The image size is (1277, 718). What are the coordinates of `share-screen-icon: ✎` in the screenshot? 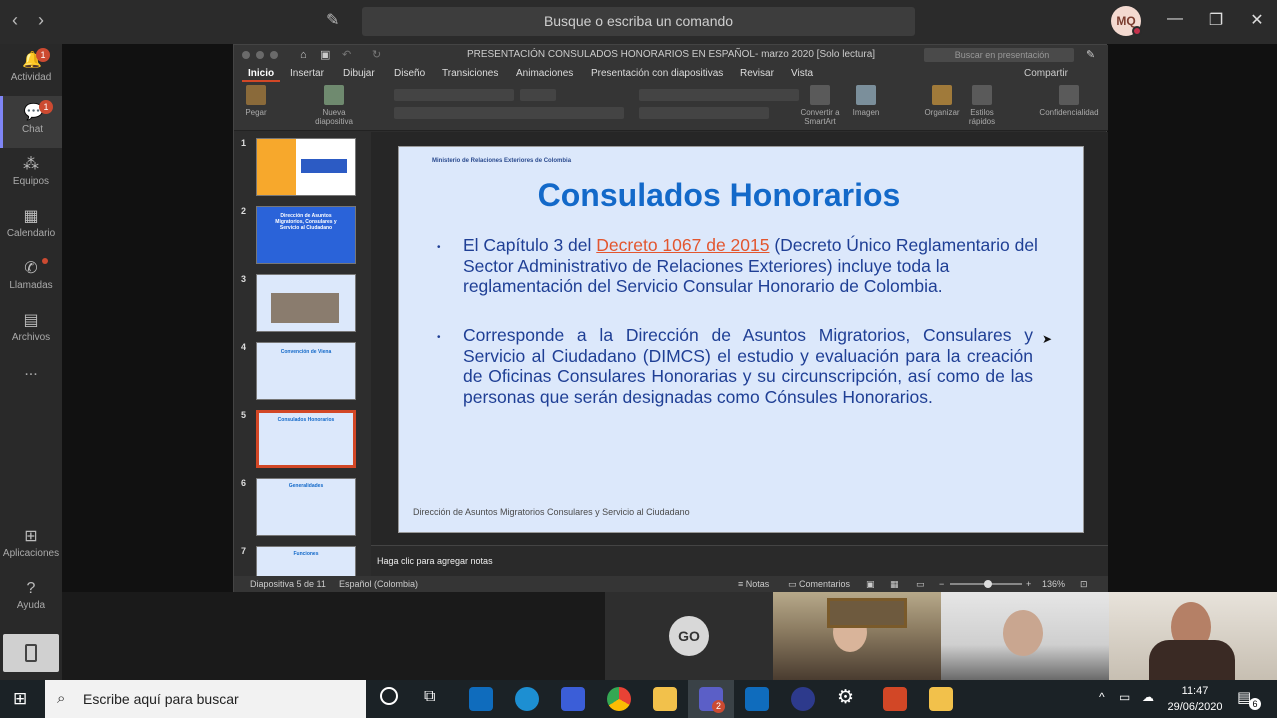 It's located at (1090, 55).